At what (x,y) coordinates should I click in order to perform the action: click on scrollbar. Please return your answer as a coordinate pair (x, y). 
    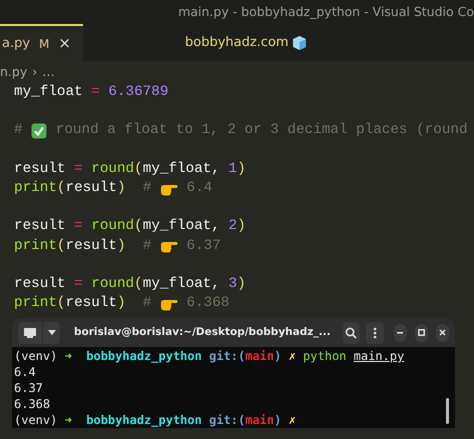
    Looking at the image, I should click on (447, 411).